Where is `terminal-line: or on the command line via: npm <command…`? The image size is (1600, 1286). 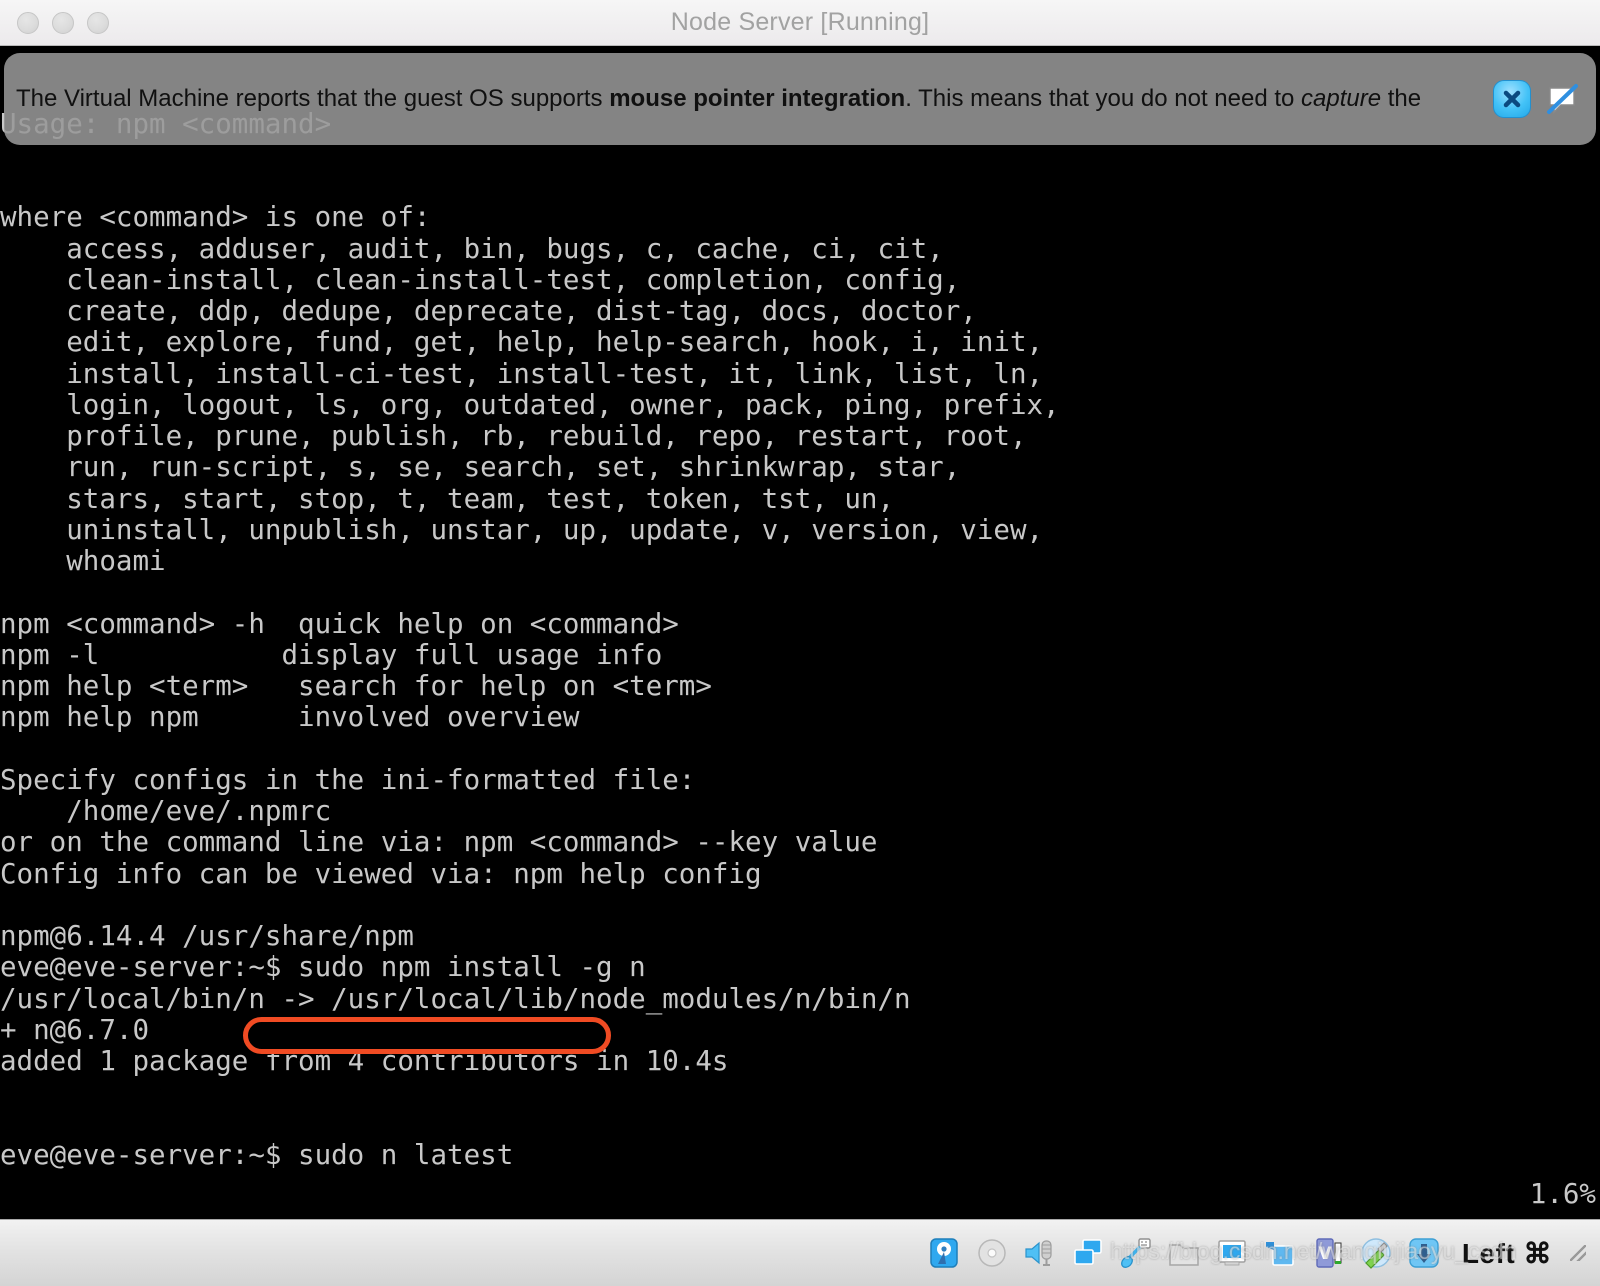 terminal-line: or on the command line via: npm <command… is located at coordinates (439, 842).